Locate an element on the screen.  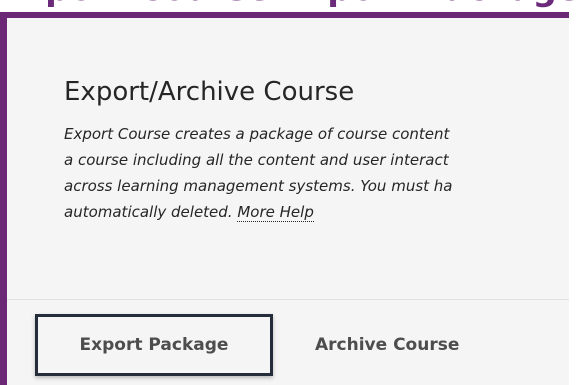
tab-export-package: Export Package is located at coordinates (154, 345).